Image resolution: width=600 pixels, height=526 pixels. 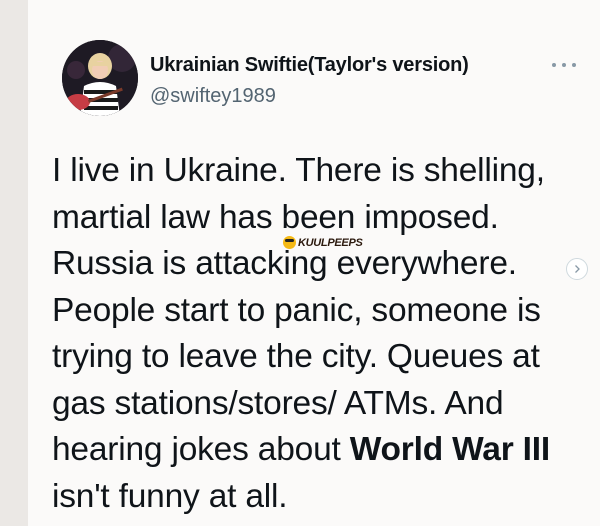 I want to click on left-panel-edge, so click(x=14, y=263).